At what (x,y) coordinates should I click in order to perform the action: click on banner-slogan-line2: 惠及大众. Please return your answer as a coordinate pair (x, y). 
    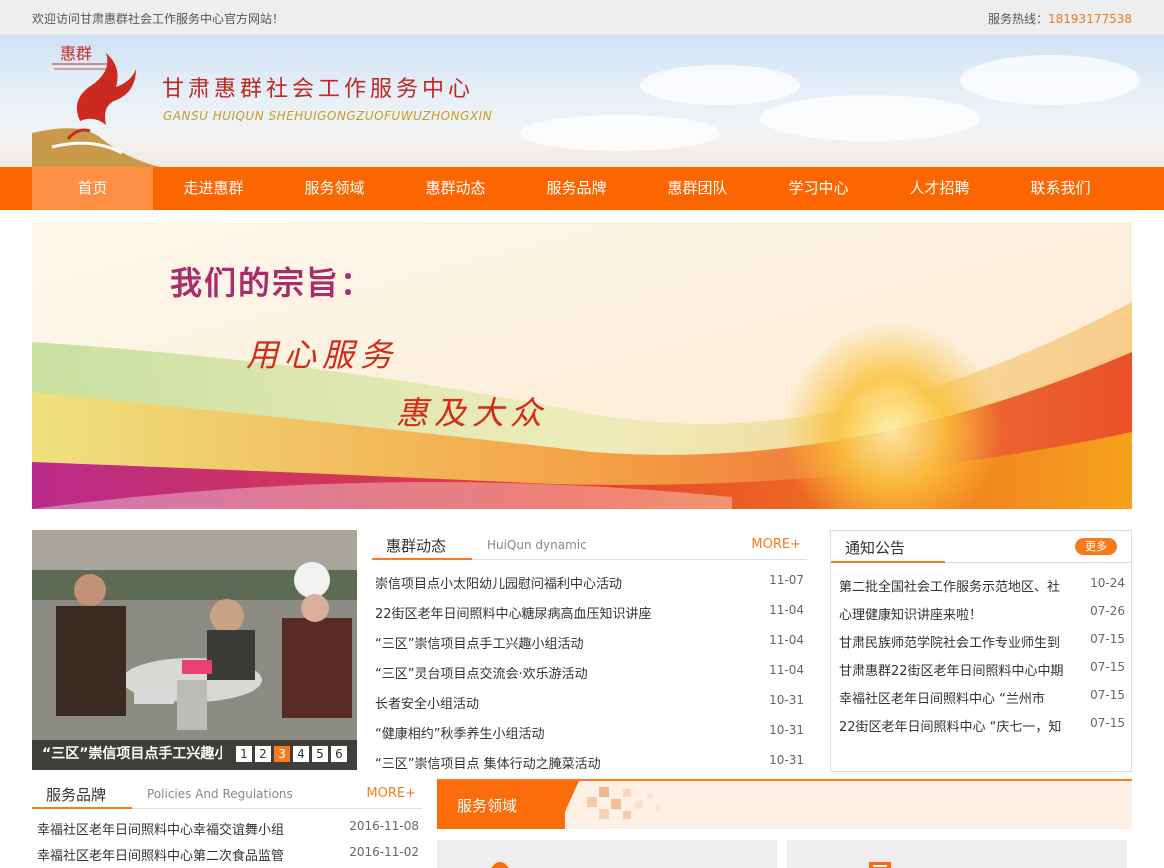
    Looking at the image, I should click on (472, 413).